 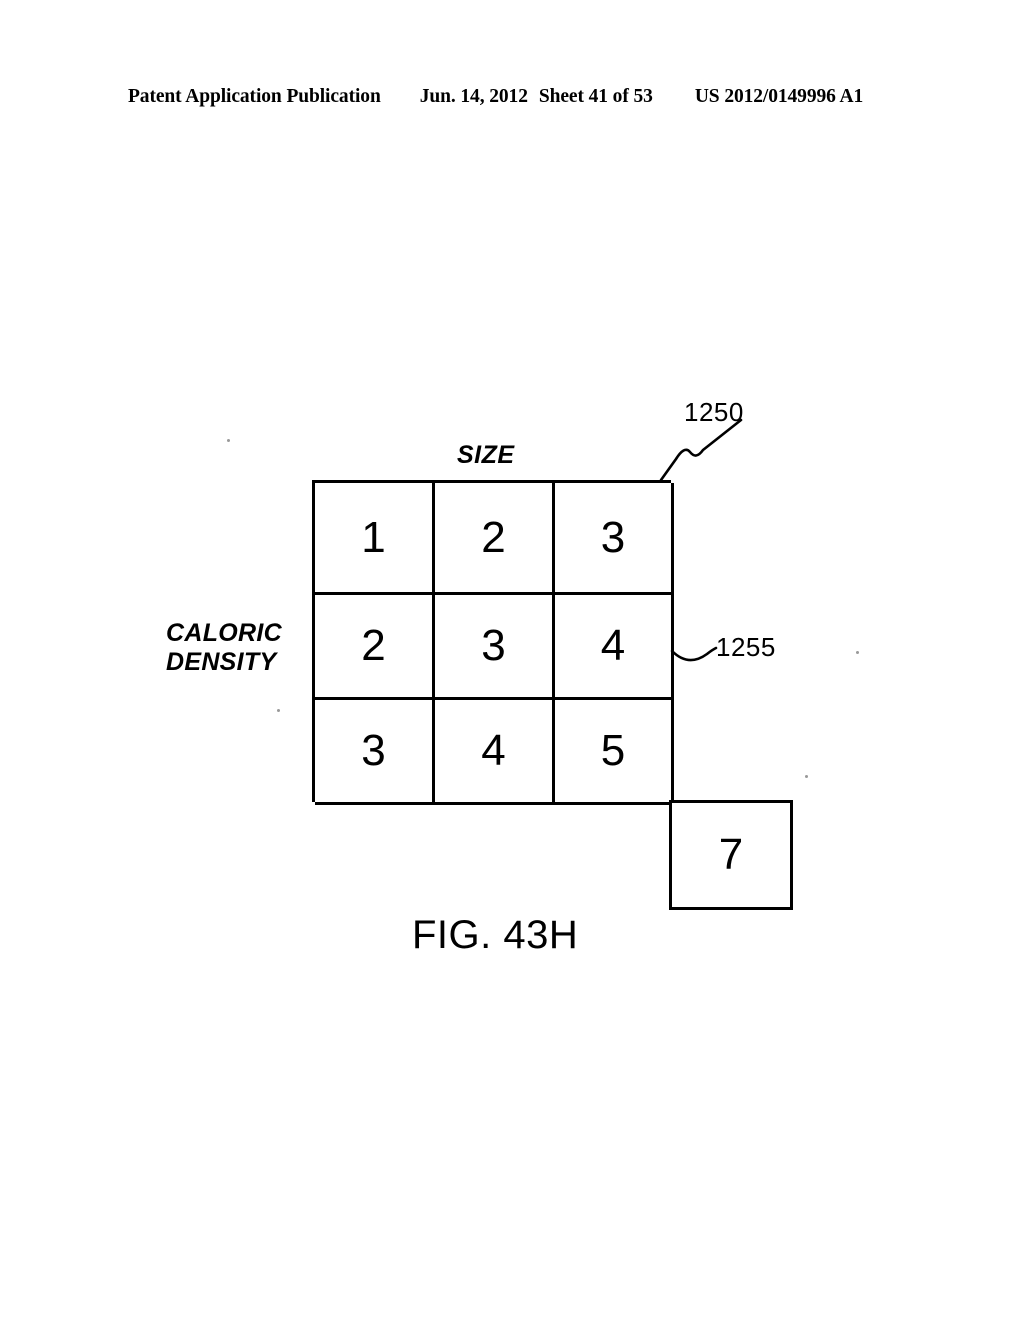 What do you see at coordinates (486, 455) in the screenshot?
I see `x-axis-label: SIZE` at bounding box center [486, 455].